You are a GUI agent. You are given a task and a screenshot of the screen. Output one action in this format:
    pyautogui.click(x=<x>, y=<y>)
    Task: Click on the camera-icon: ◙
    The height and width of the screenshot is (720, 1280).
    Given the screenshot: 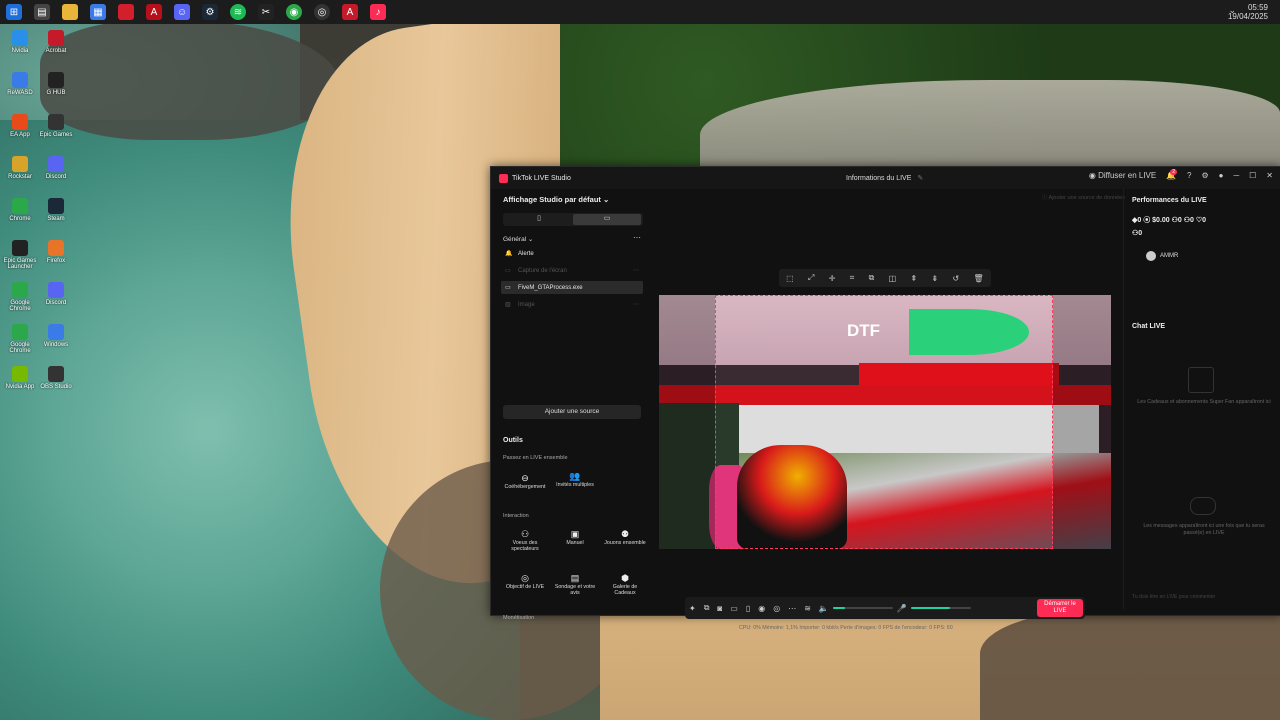 What is the action you would take?
    pyautogui.click(x=719, y=608)
    